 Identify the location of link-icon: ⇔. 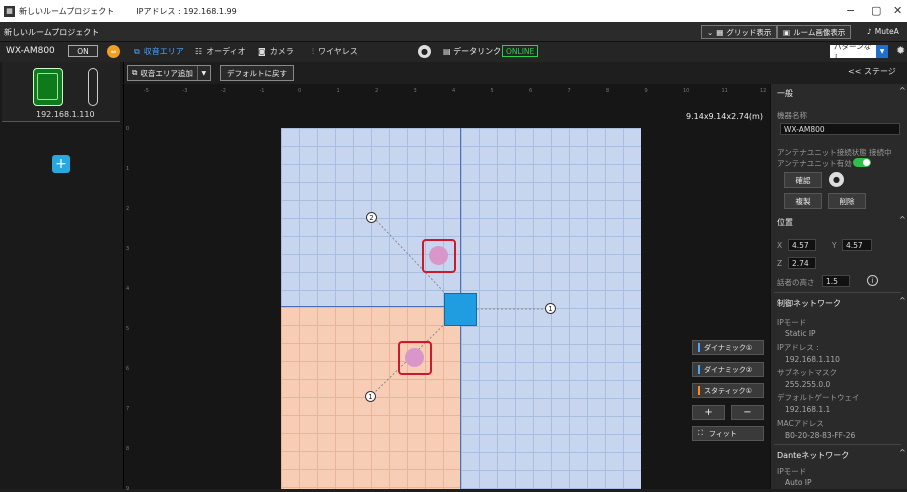
(113, 51).